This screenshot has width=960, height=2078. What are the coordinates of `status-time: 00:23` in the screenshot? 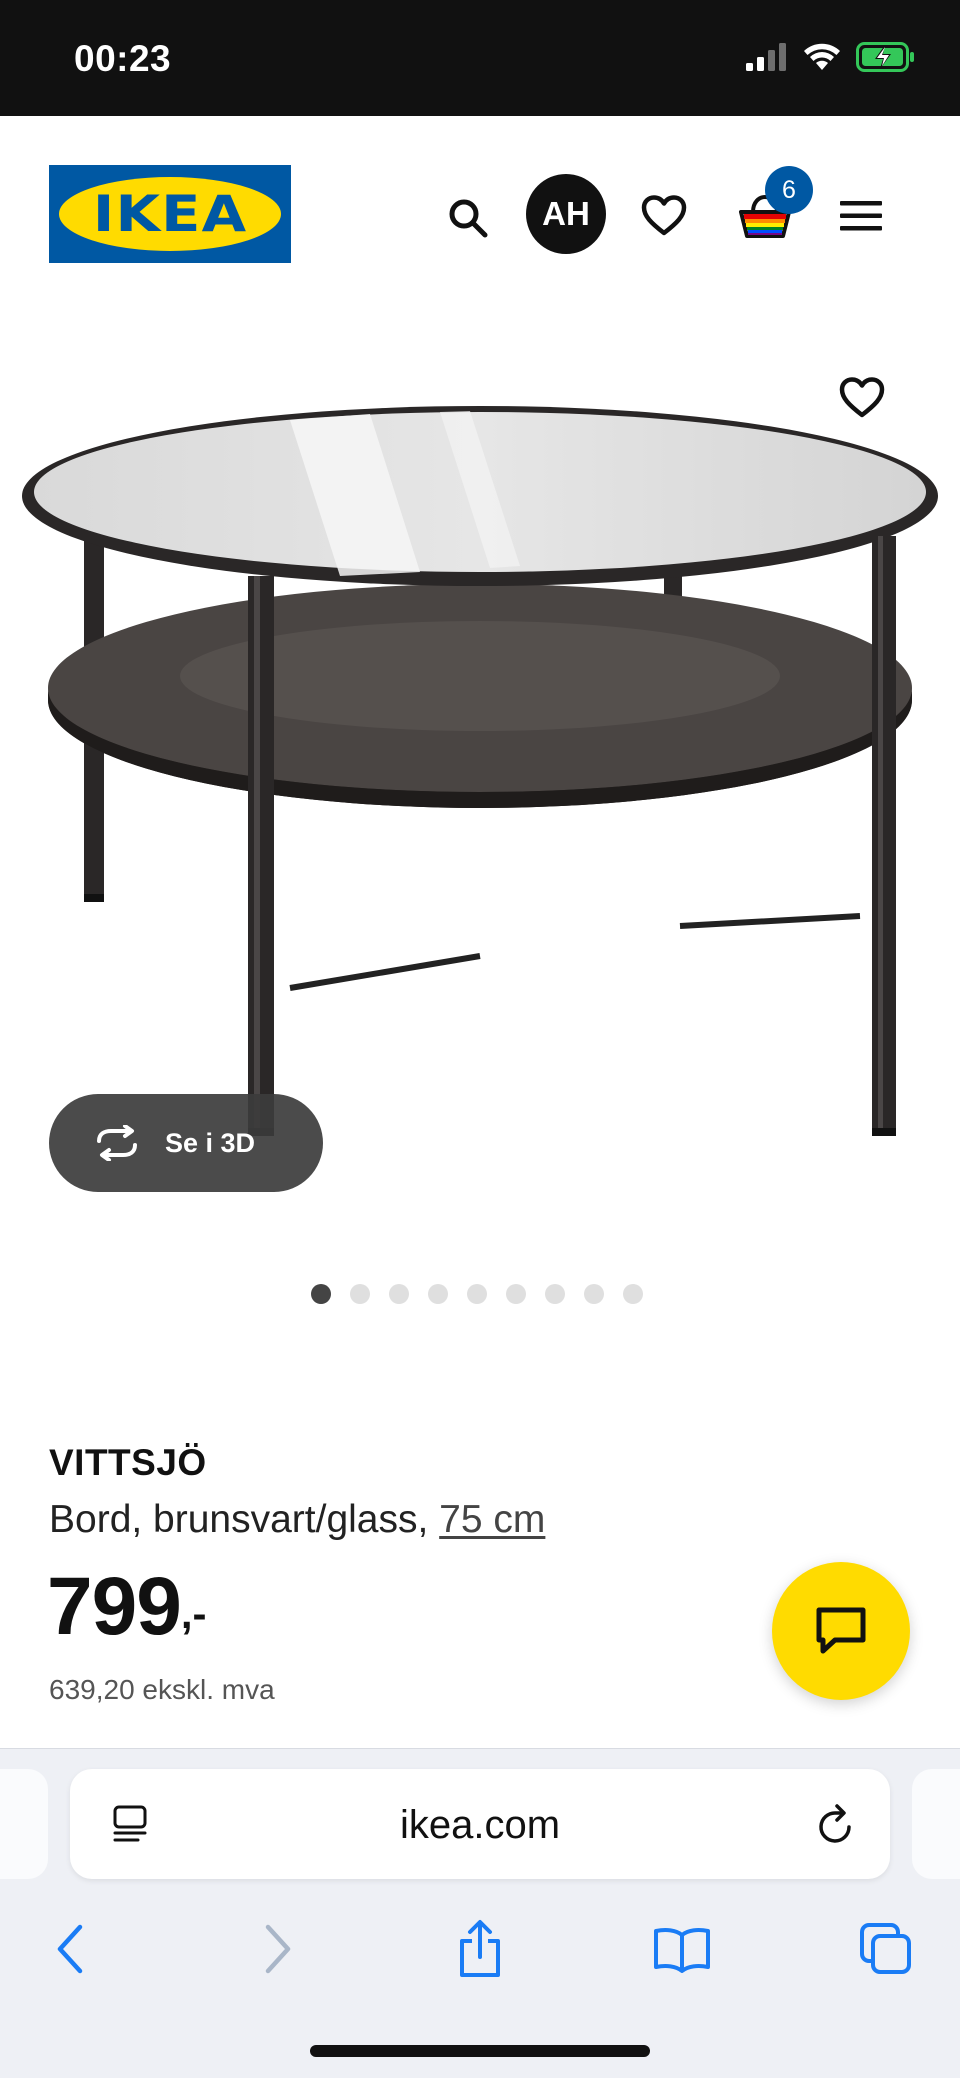 It's located at (123, 58).